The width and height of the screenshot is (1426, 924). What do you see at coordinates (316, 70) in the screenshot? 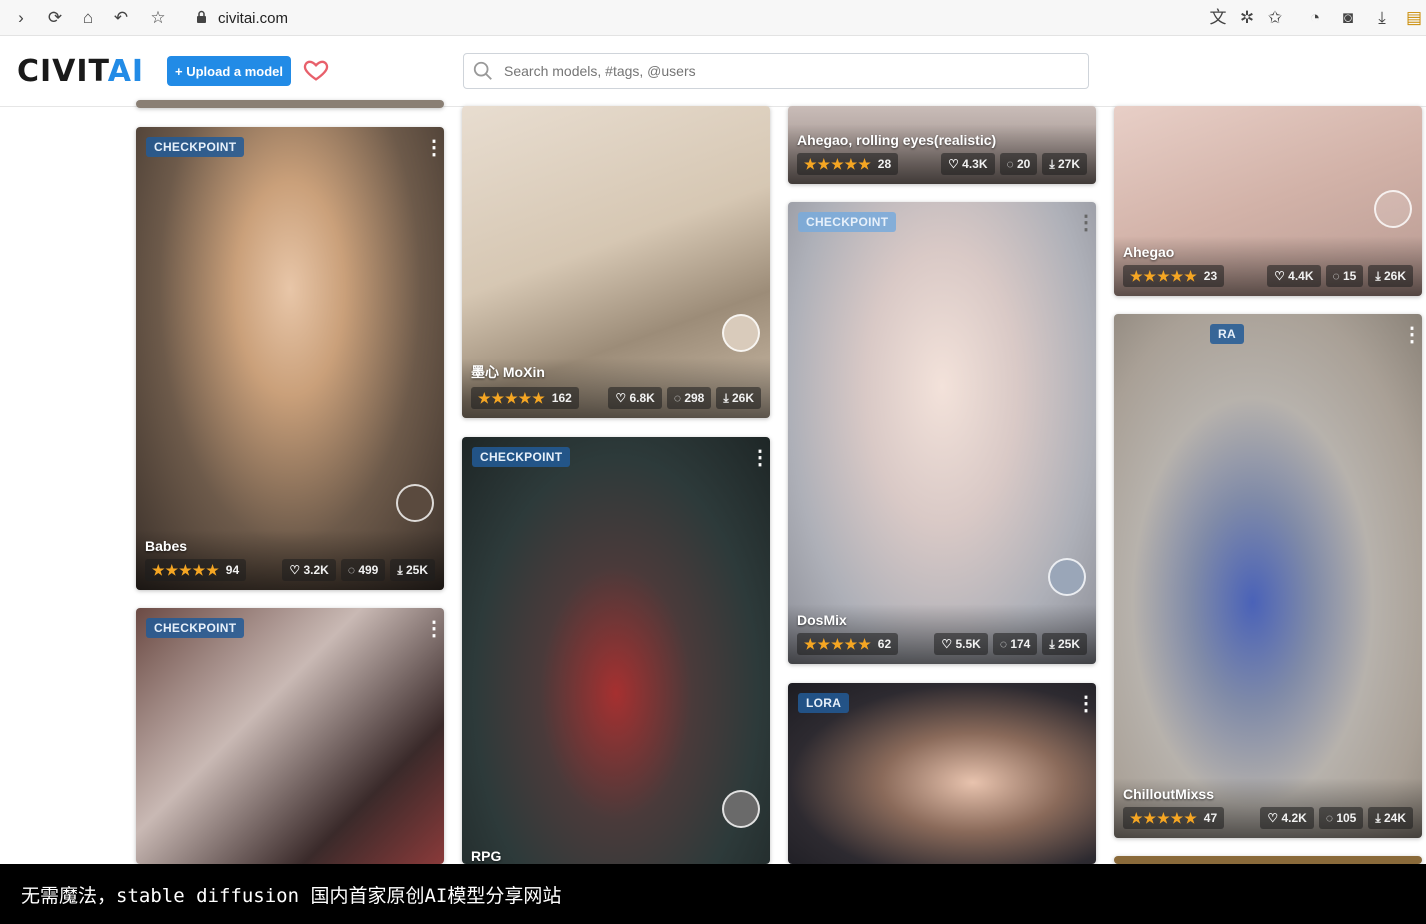
I see `heart-icon` at bounding box center [316, 70].